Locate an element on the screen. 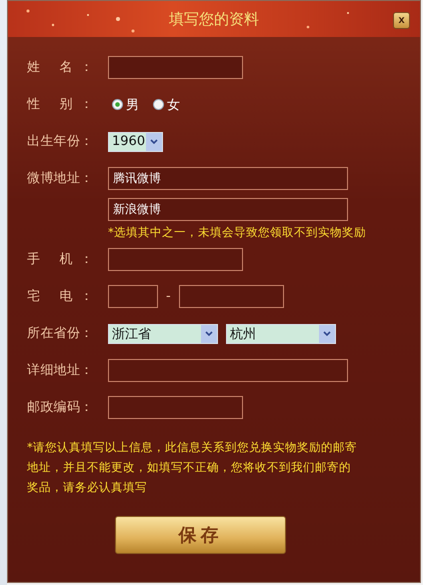  hint-text: *选填其中之一，未填会导致您领取不到实物奖励 is located at coordinates (237, 232).